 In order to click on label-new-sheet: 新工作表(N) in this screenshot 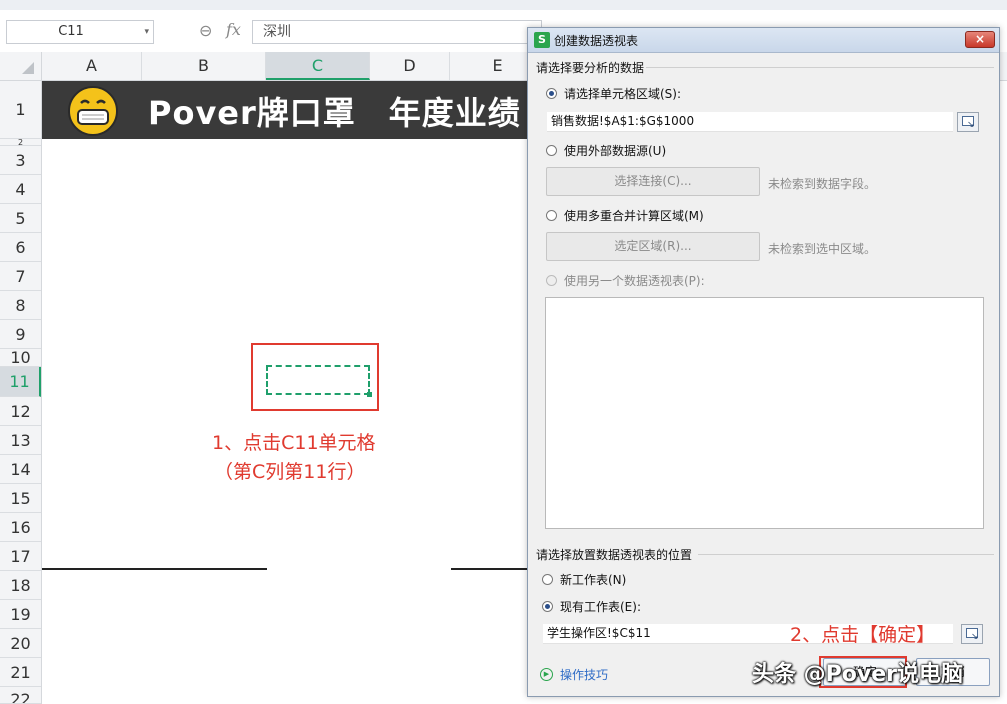, I will do `click(593, 580)`.